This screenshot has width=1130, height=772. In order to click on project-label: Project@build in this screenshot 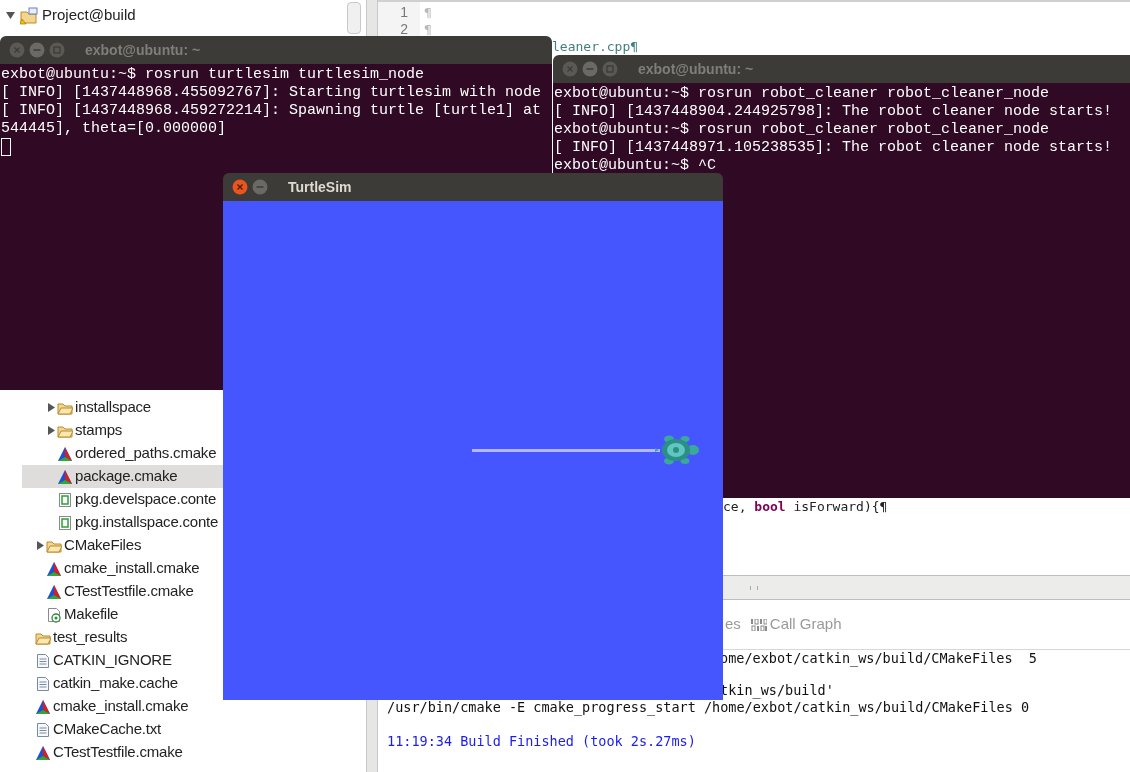, I will do `click(89, 15)`.